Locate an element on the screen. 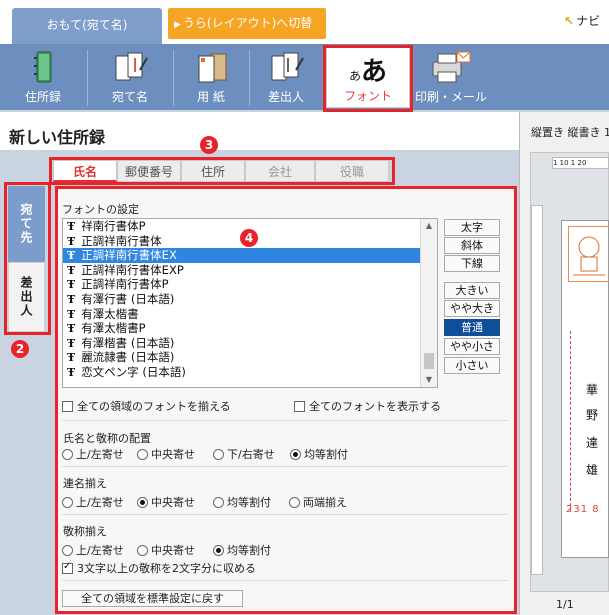 The width and height of the screenshot is (609, 615). address-cards-button: 宛て名 is located at coordinates (130, 77).